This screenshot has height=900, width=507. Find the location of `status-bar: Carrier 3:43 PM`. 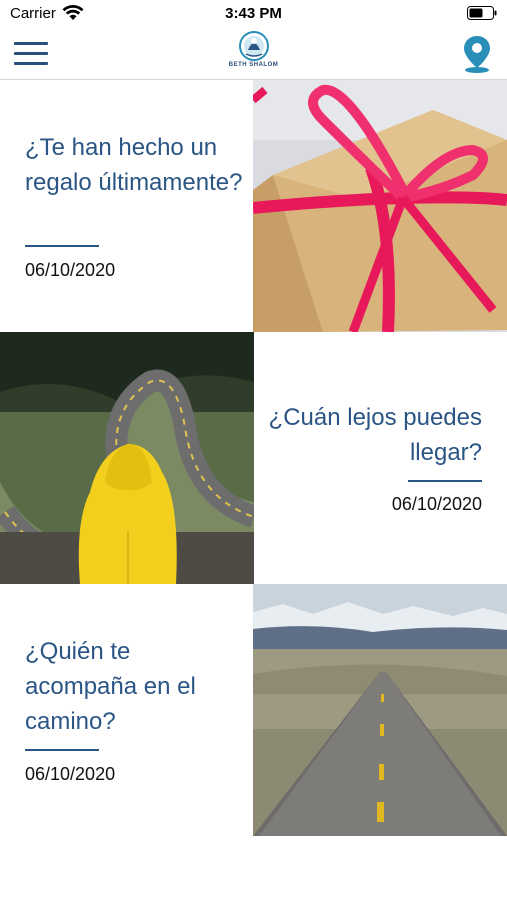

status-bar: Carrier 3:43 PM is located at coordinates (253, 14).